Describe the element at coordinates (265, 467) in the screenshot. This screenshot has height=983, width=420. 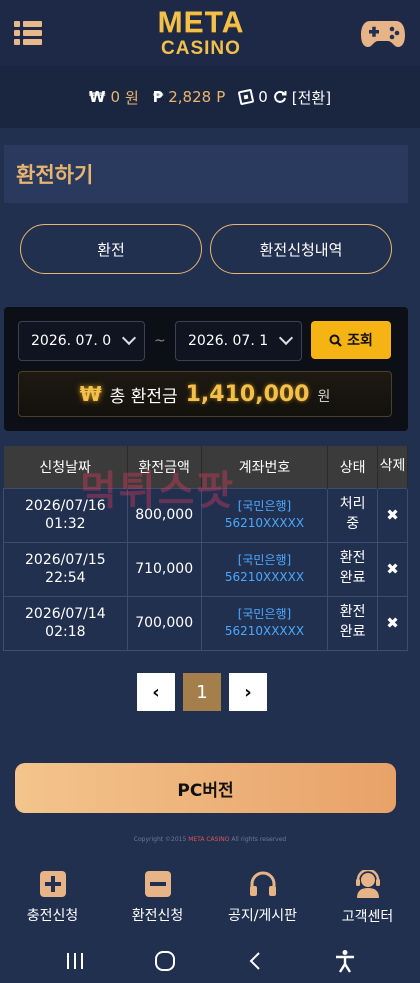
I see `header-account: 계좌번호` at that location.